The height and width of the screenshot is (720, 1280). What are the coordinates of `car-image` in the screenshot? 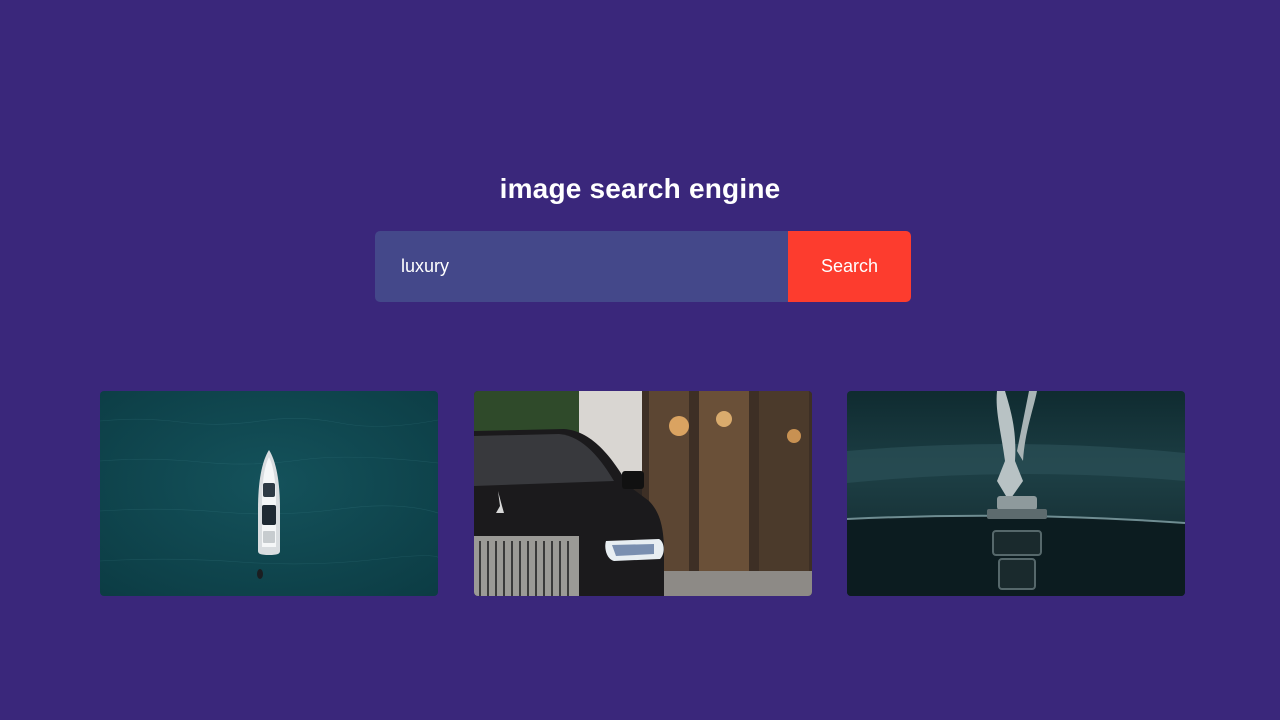 It's located at (642, 493).